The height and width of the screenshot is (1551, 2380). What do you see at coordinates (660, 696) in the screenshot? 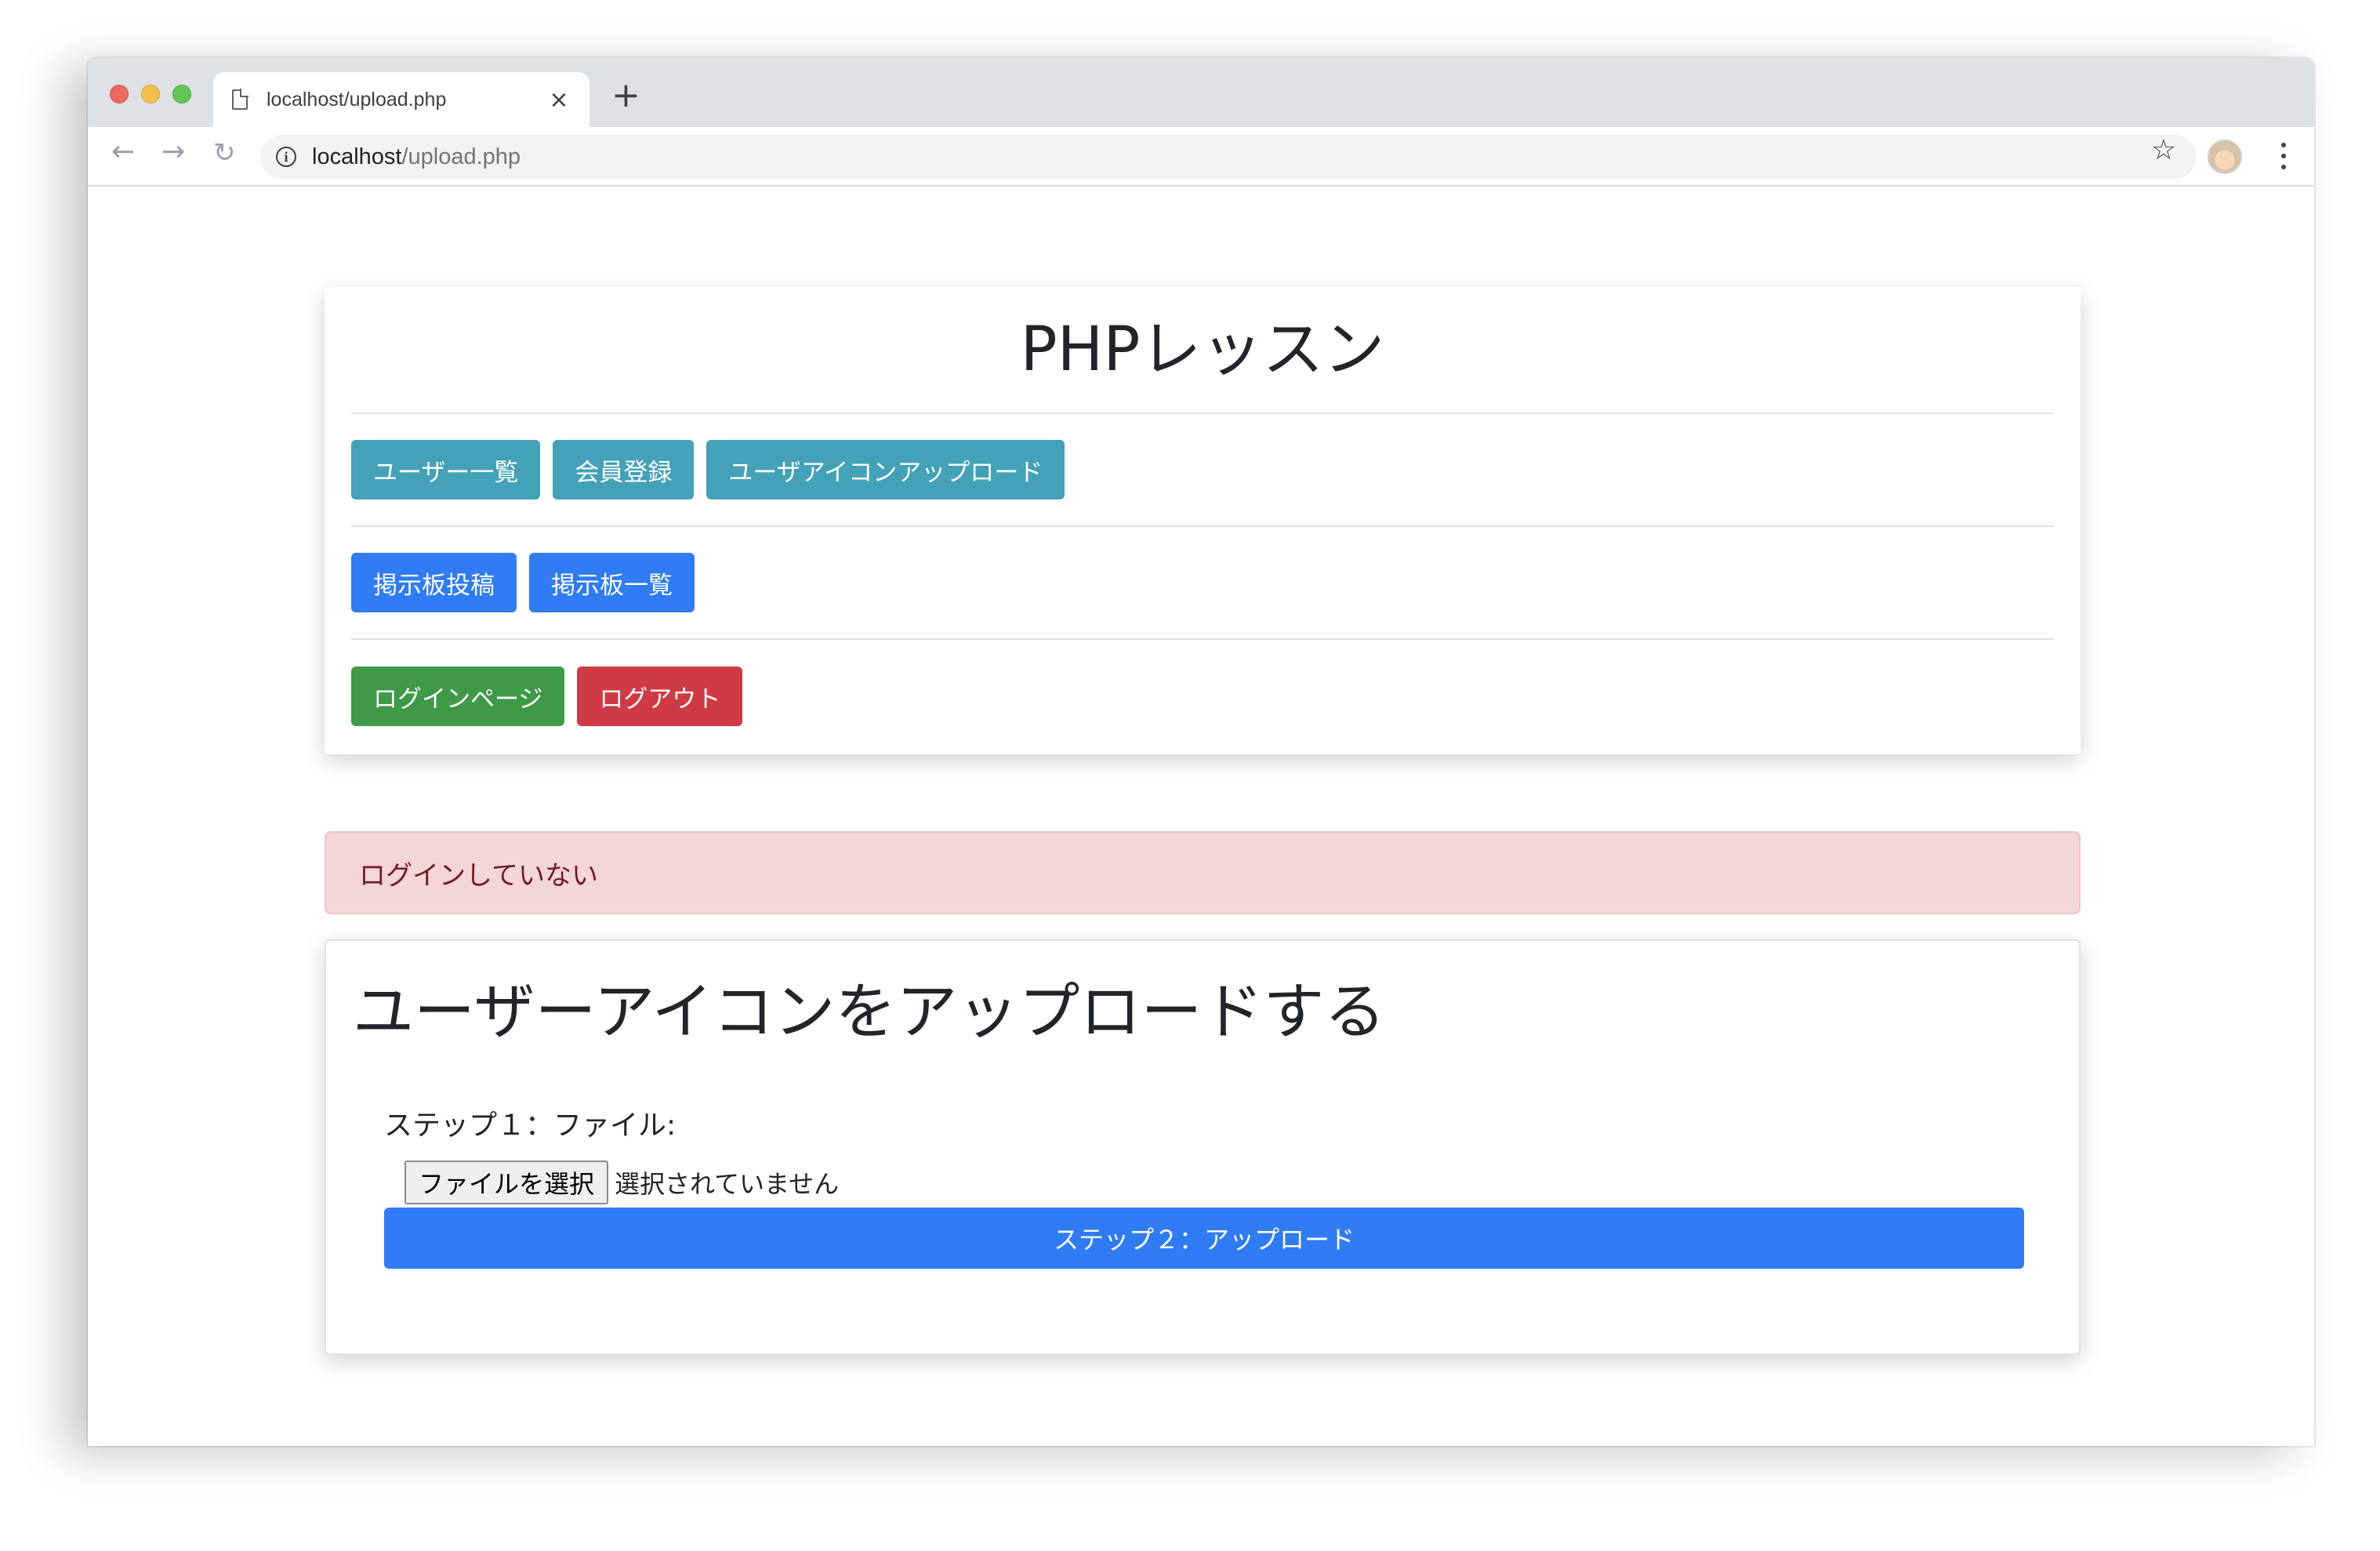
I see `logout-button: ログアウト` at bounding box center [660, 696].